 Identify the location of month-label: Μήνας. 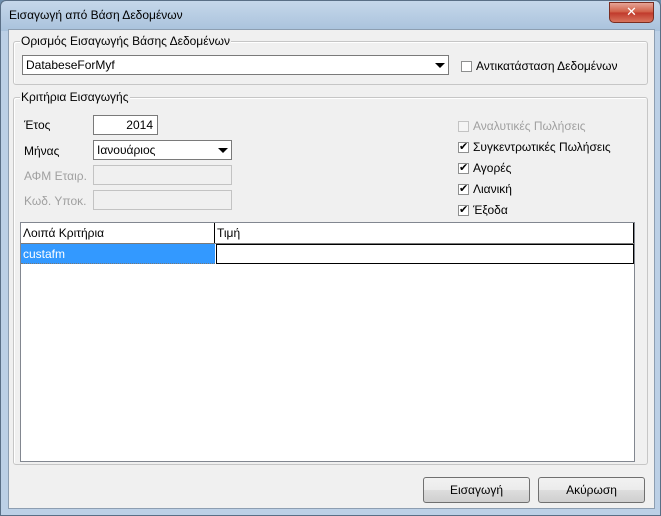
(42, 151).